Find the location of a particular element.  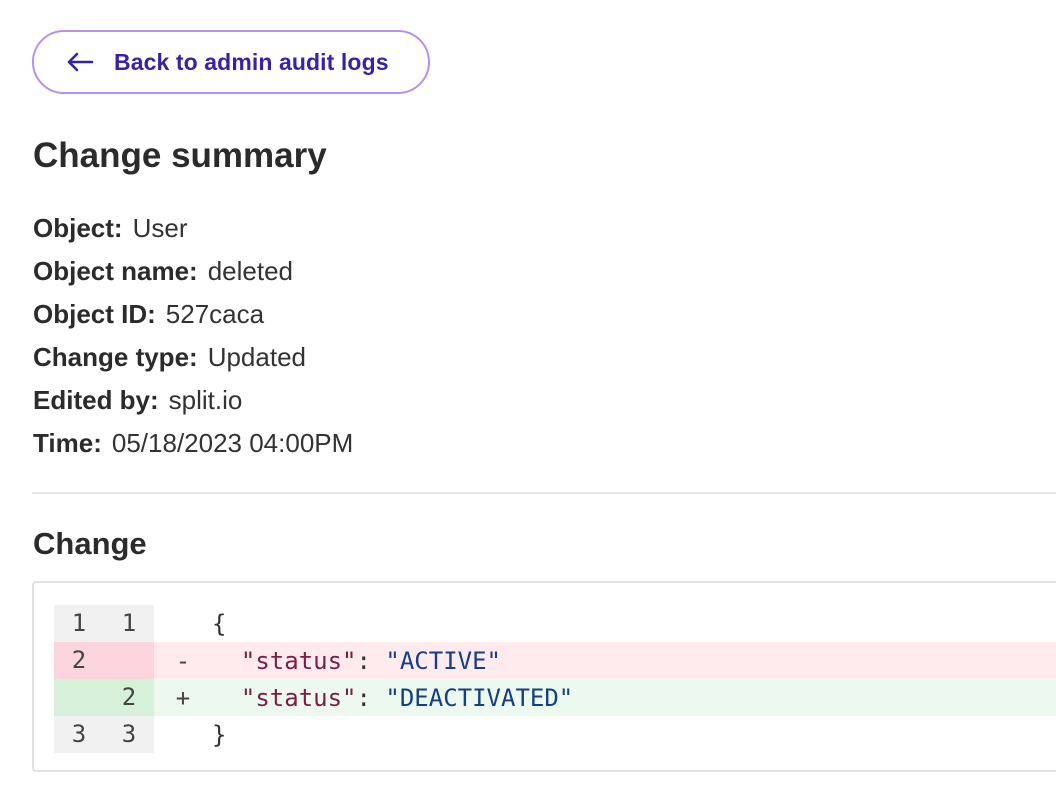

field-key: Object ID: is located at coordinates (94, 314).